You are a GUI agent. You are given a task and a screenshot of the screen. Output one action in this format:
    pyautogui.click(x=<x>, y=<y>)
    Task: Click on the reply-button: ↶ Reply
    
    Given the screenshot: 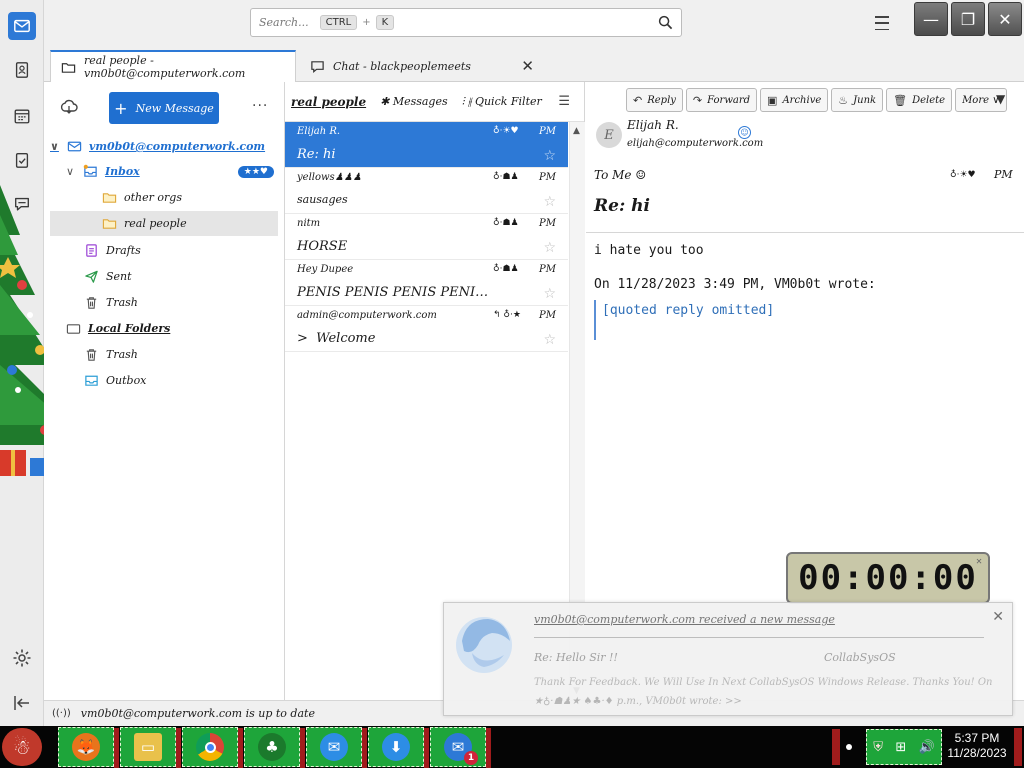 What is the action you would take?
    pyautogui.click(x=654, y=100)
    